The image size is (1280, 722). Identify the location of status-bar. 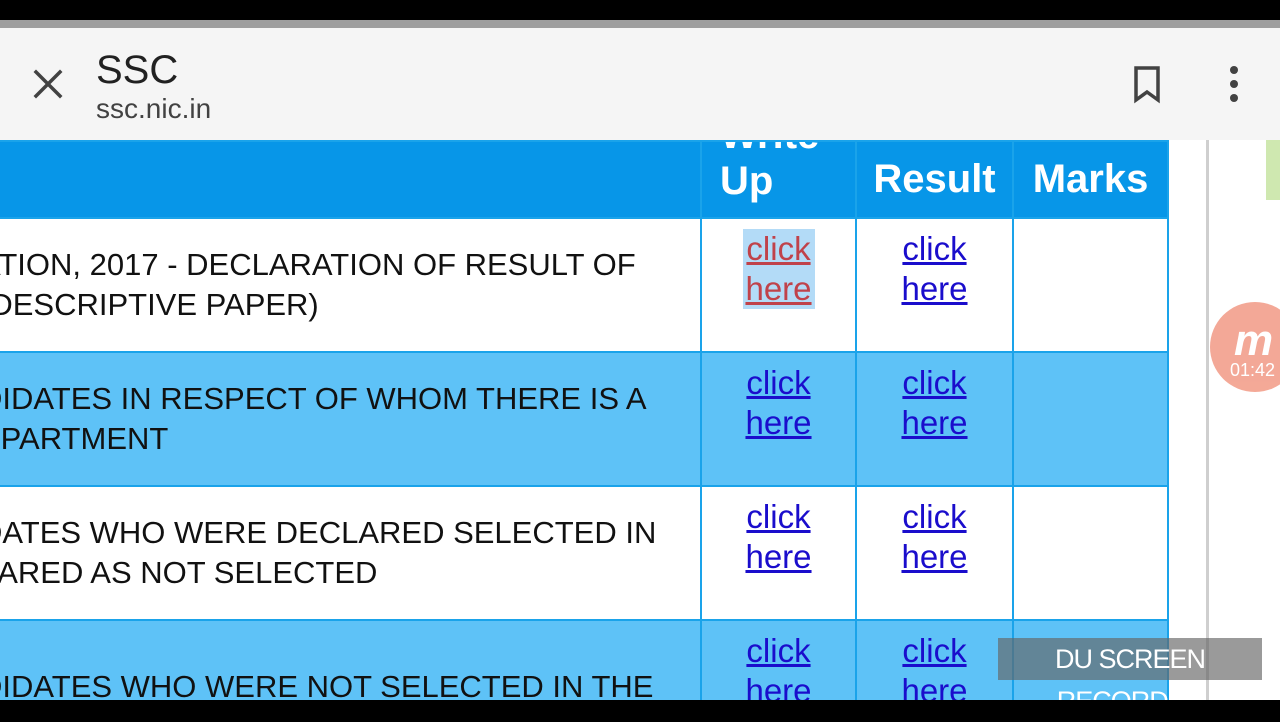
(640, 10).